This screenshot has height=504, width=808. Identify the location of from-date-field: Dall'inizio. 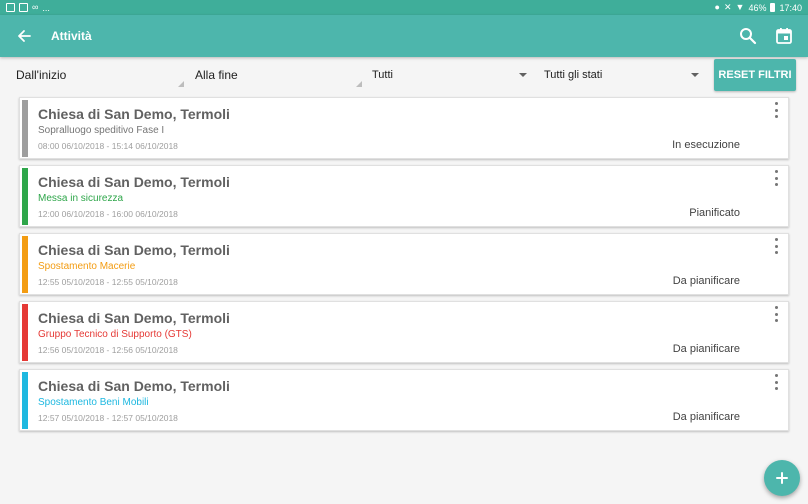
(100, 73).